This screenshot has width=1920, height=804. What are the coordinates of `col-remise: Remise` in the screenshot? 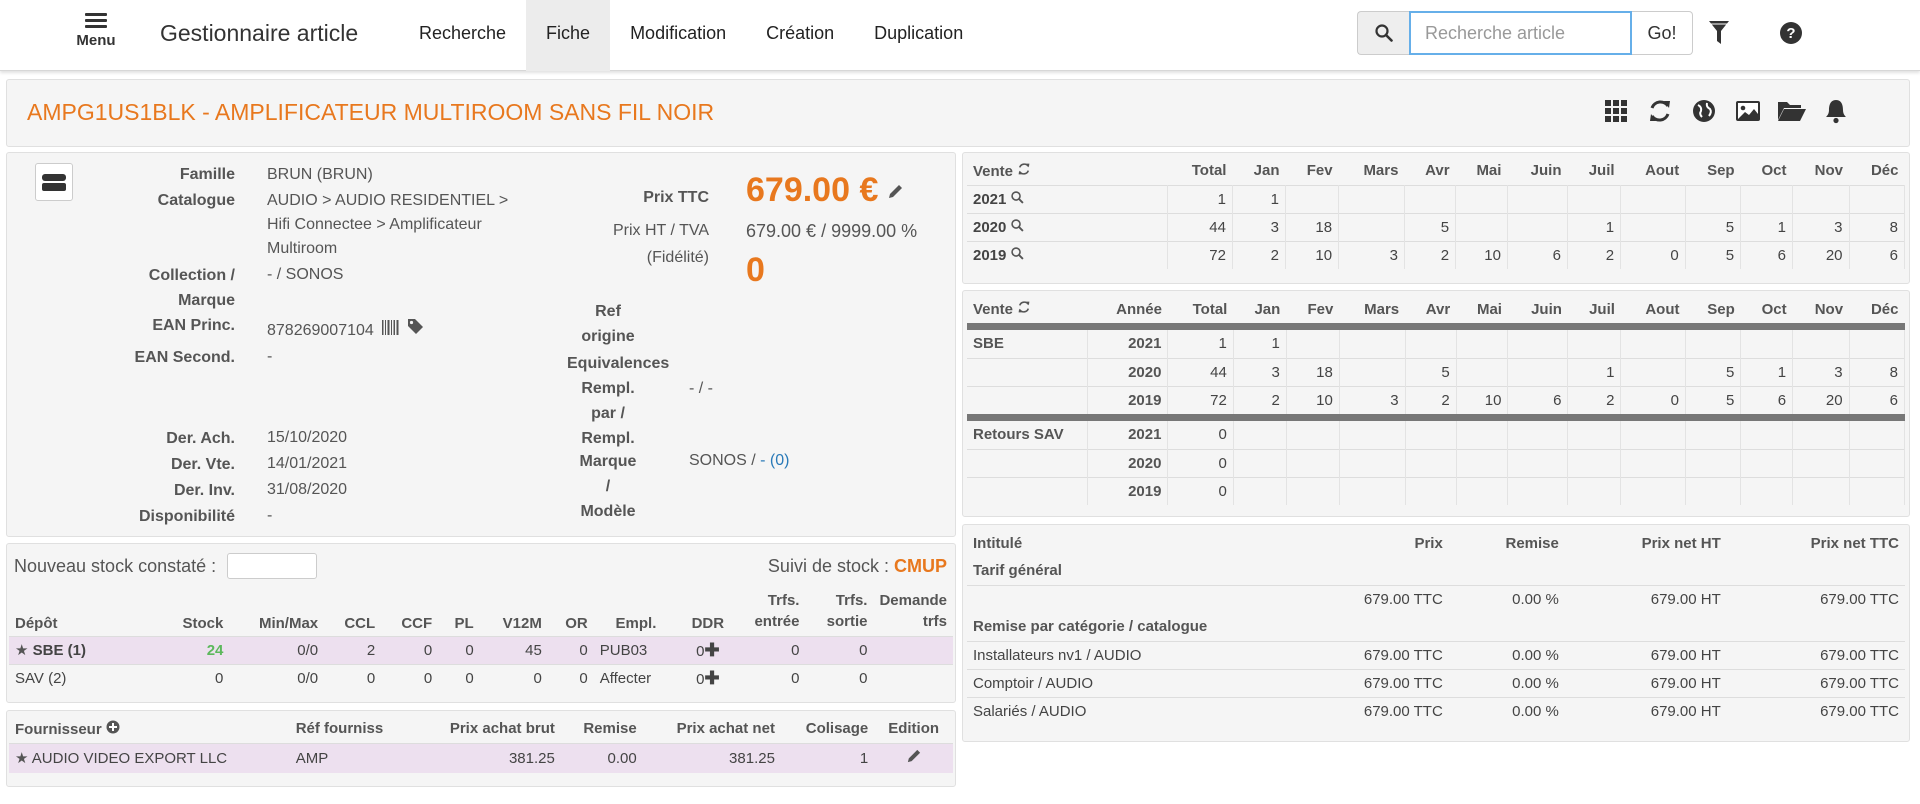 It's located at (1532, 543).